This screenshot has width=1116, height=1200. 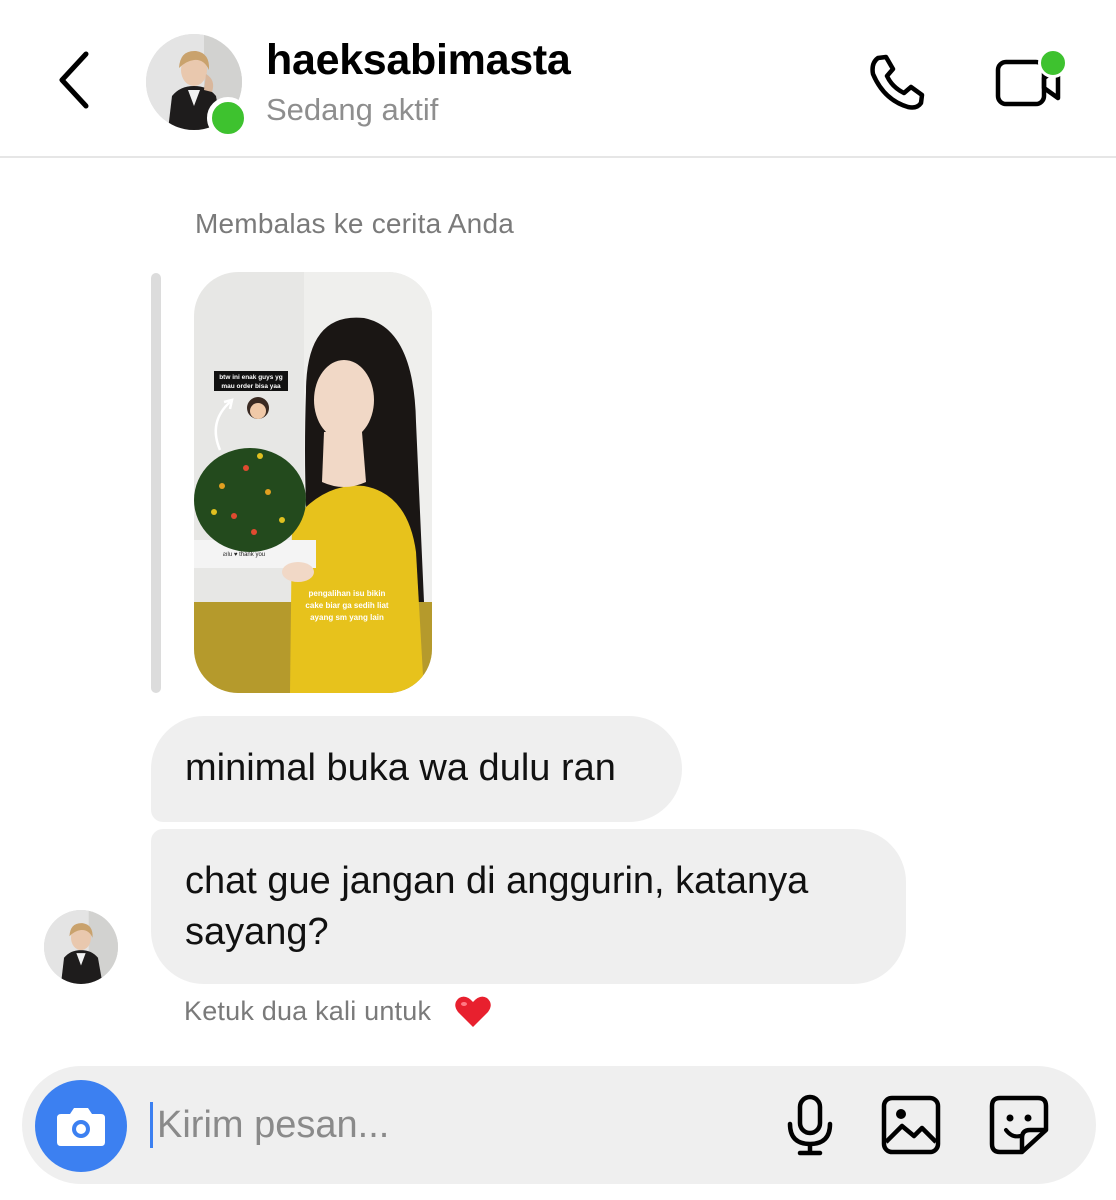 What do you see at coordinates (354, 223) in the screenshot?
I see `story-reply-label: Membalas ke cerita Anda` at bounding box center [354, 223].